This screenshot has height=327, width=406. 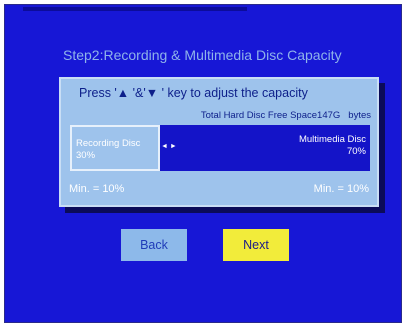 What do you see at coordinates (86, 155) in the screenshot?
I see `recording-disc-percent: 30%` at bounding box center [86, 155].